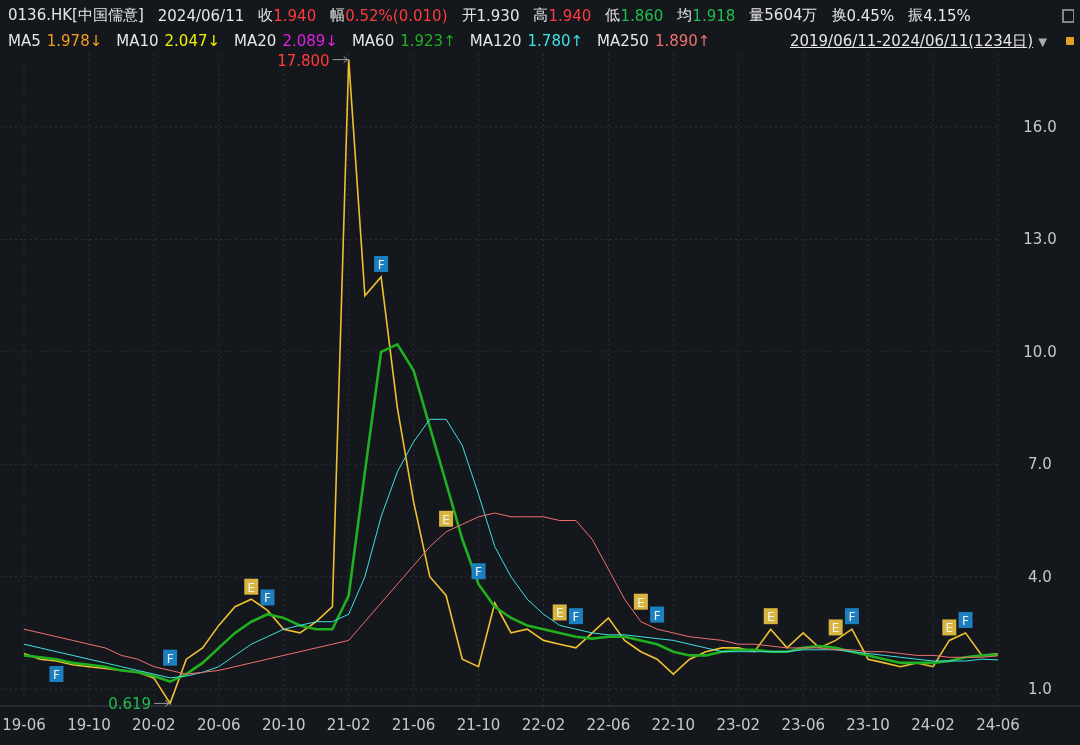 This screenshot has height=745, width=1080. I want to click on low-price-label: 0.619, so click(130, 704).